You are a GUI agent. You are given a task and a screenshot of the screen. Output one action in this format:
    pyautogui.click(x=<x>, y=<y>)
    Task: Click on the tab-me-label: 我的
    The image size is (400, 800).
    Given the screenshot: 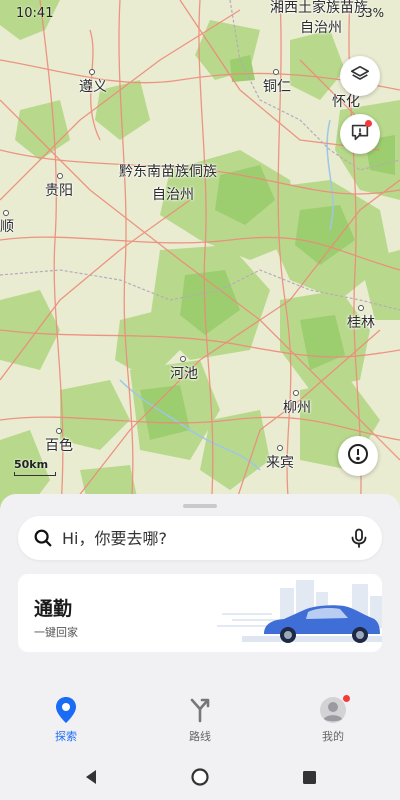 What is the action you would take?
    pyautogui.click(x=333, y=736)
    